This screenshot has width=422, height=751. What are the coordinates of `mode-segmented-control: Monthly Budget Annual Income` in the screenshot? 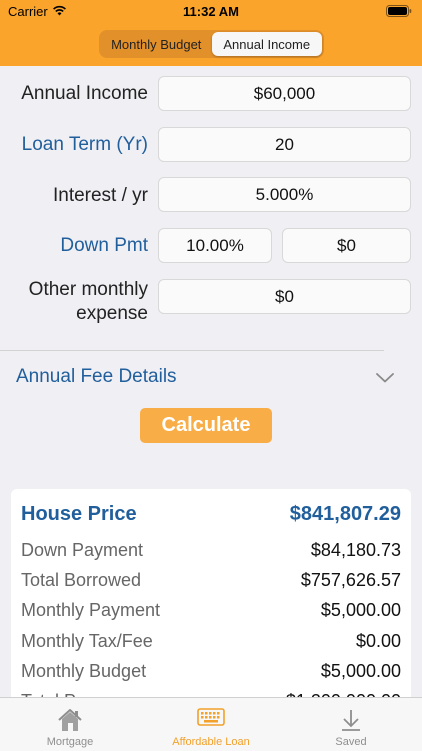 It's located at (211, 44).